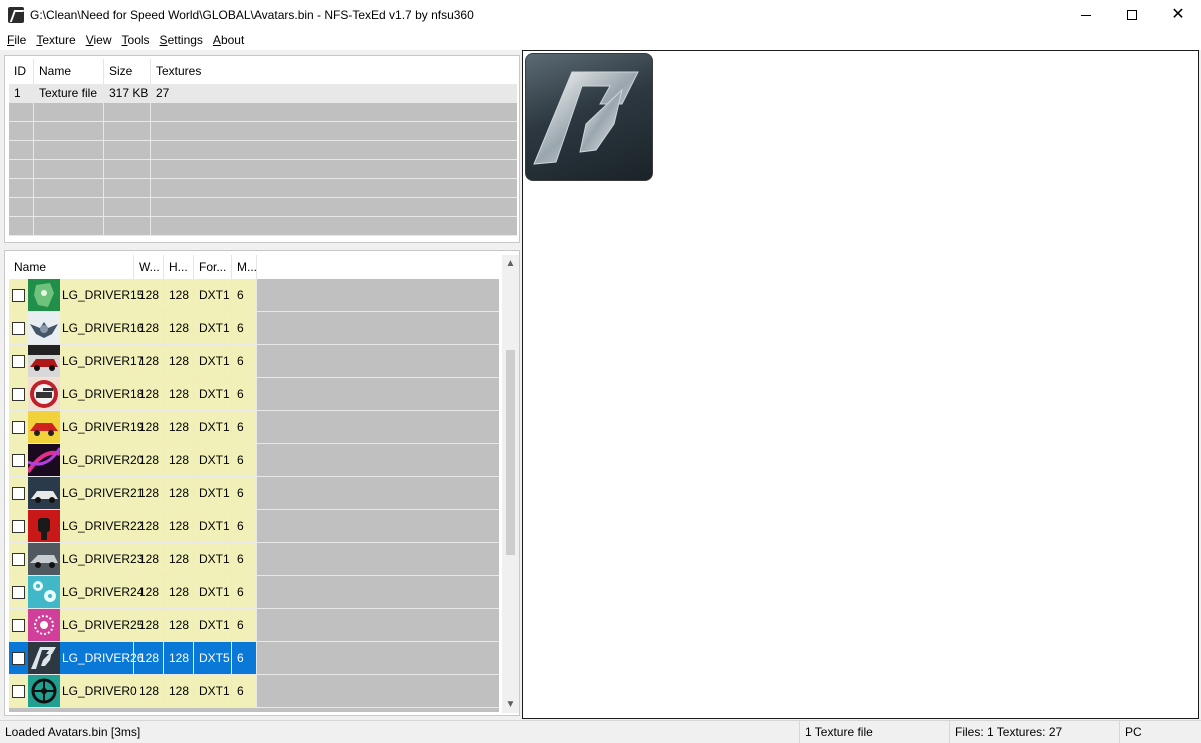 This screenshot has width=1201, height=743. Describe the element at coordinates (103, 592) in the screenshot. I see `texture-name: LG_DRIVER24` at that location.